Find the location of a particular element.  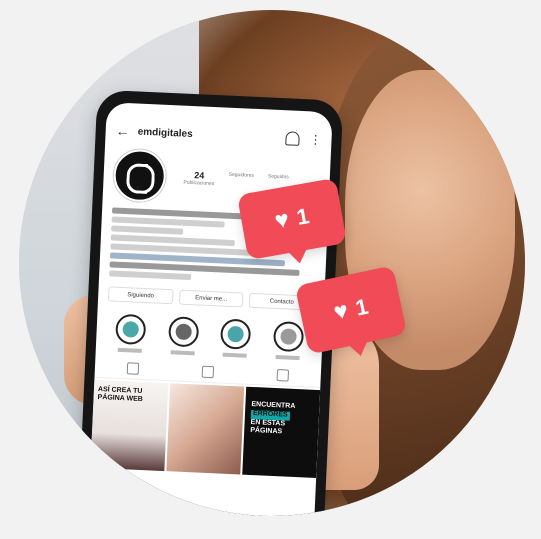

stat-posts: 24 Publicaciones is located at coordinates (199, 178).